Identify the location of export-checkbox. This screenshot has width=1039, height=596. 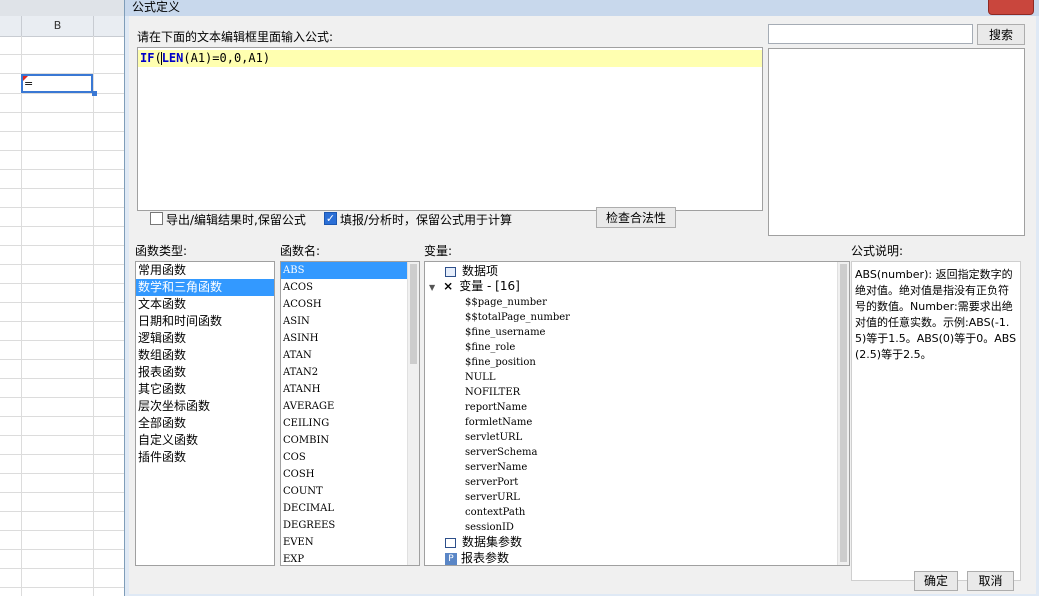
(156, 218).